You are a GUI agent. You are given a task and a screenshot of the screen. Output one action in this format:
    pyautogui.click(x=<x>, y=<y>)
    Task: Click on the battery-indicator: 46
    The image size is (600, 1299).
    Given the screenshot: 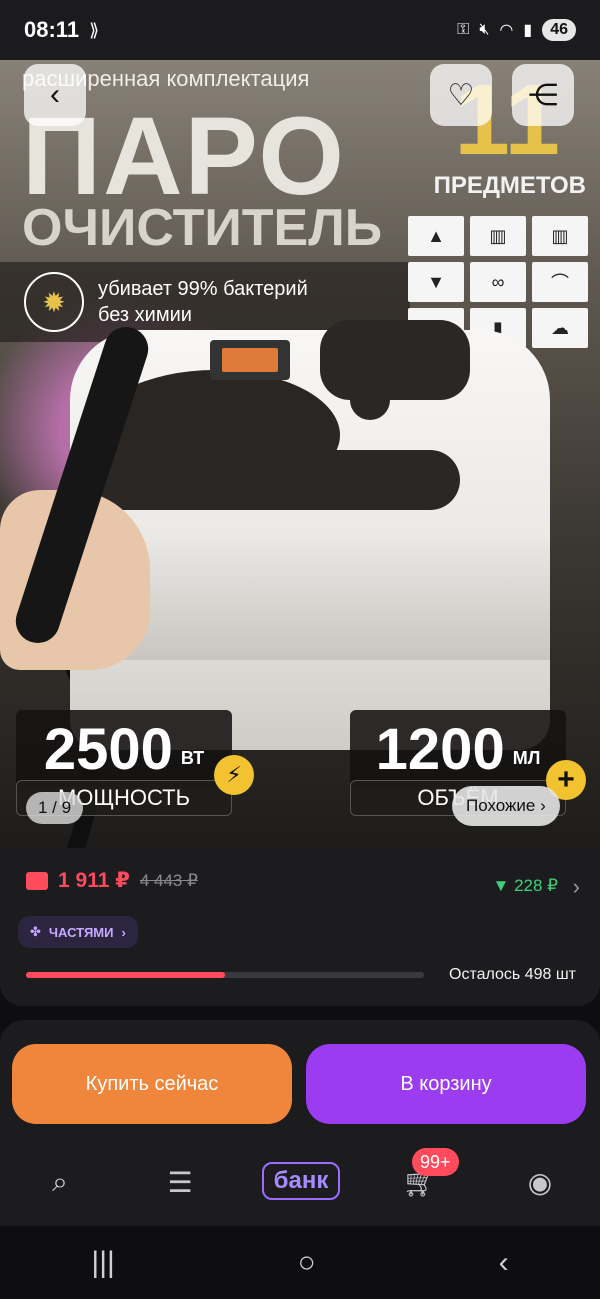 What is the action you would take?
    pyautogui.click(x=559, y=30)
    